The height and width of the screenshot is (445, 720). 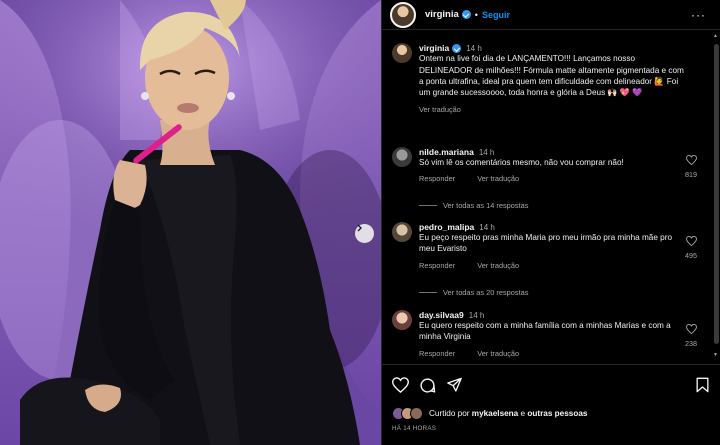 I want to click on view-replies-label: Ver todas as 20 respostas, so click(x=485, y=292).